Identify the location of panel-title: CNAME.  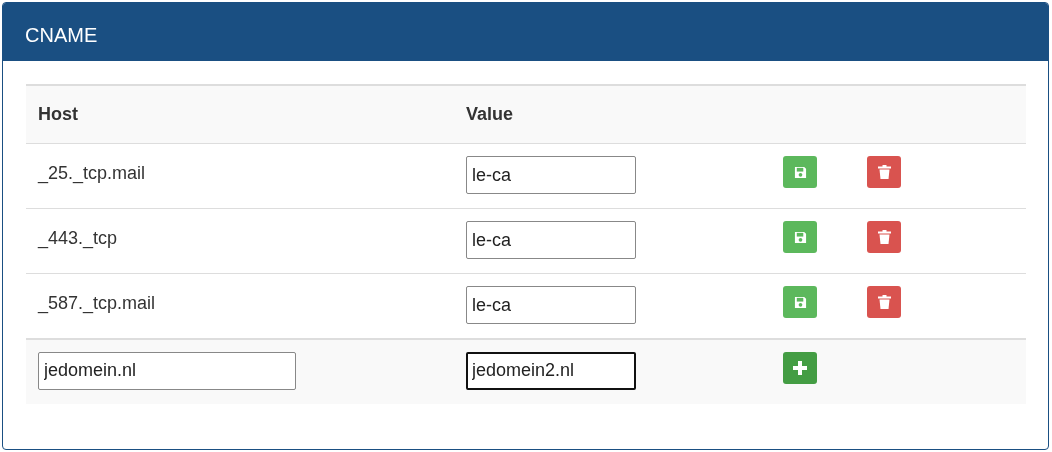
(61, 35).